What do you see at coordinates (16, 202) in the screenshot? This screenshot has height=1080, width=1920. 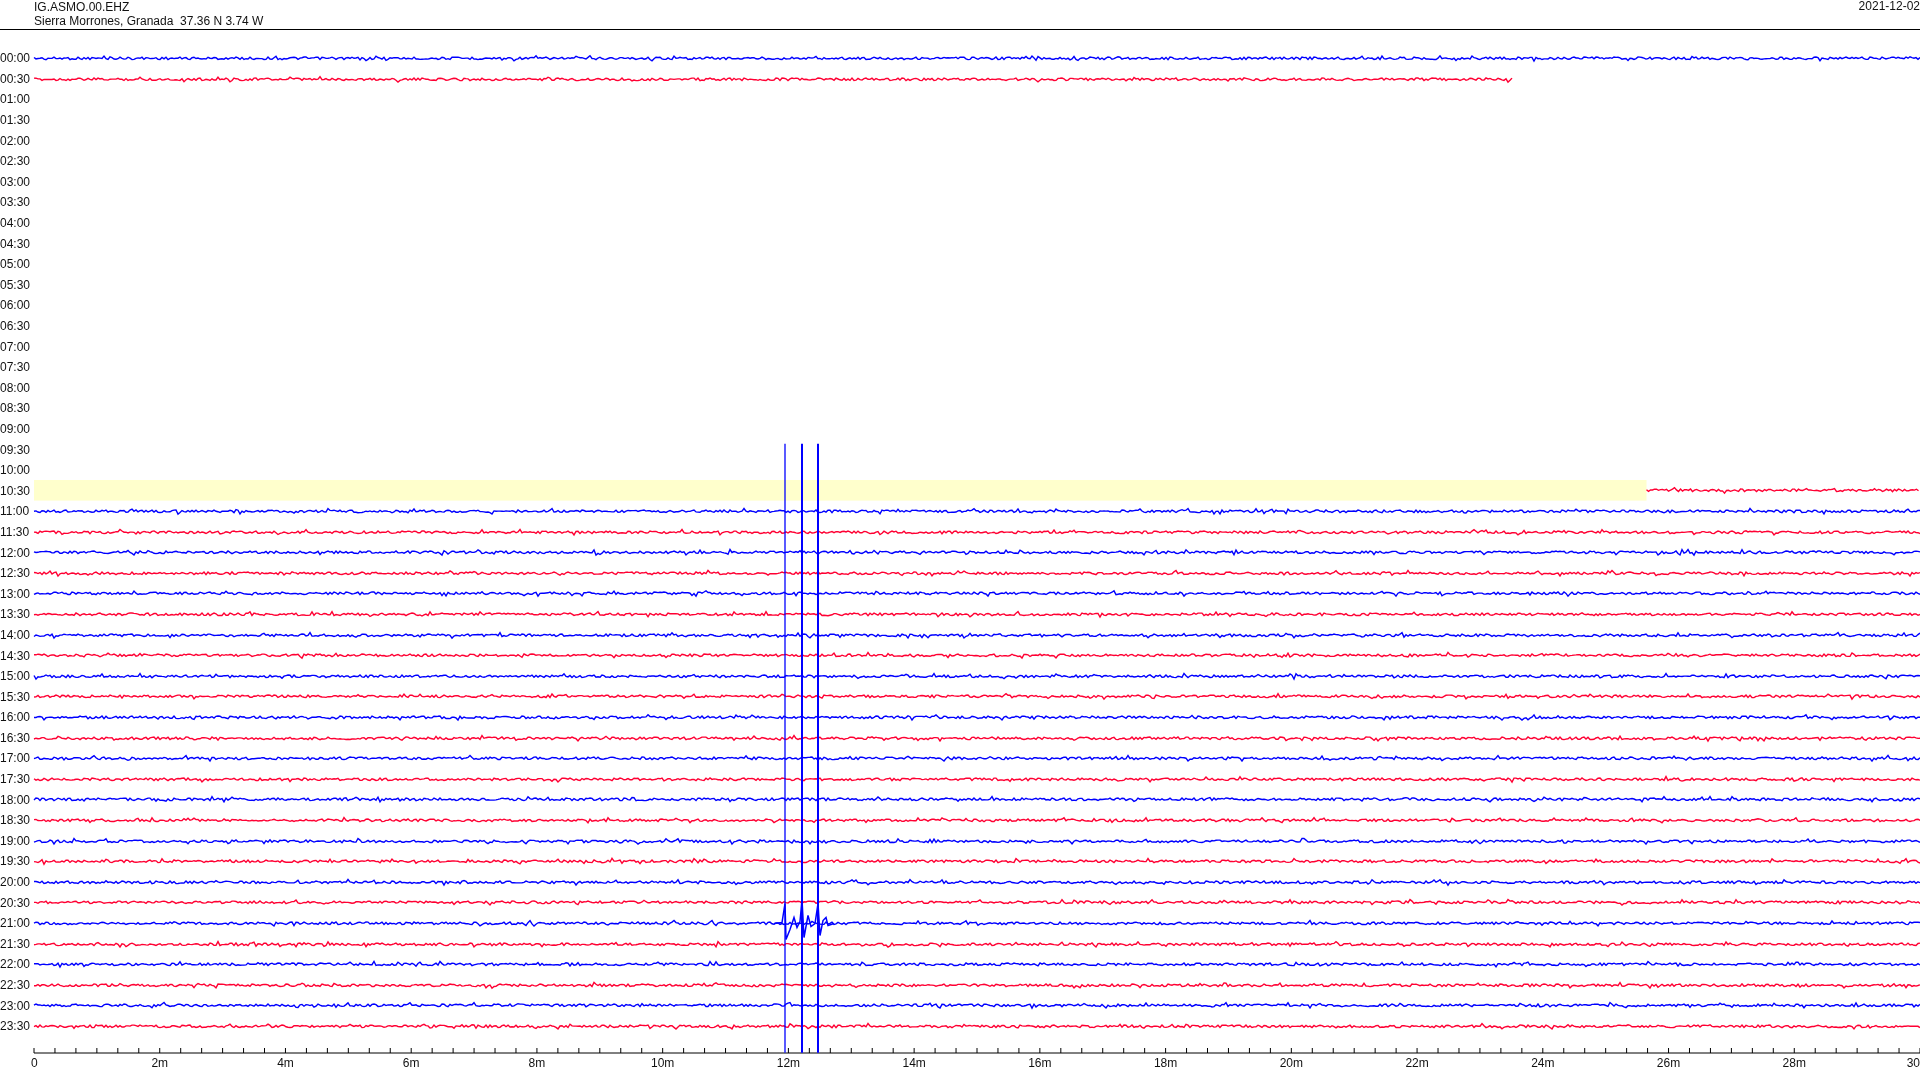 I see `time-label: 03:30` at bounding box center [16, 202].